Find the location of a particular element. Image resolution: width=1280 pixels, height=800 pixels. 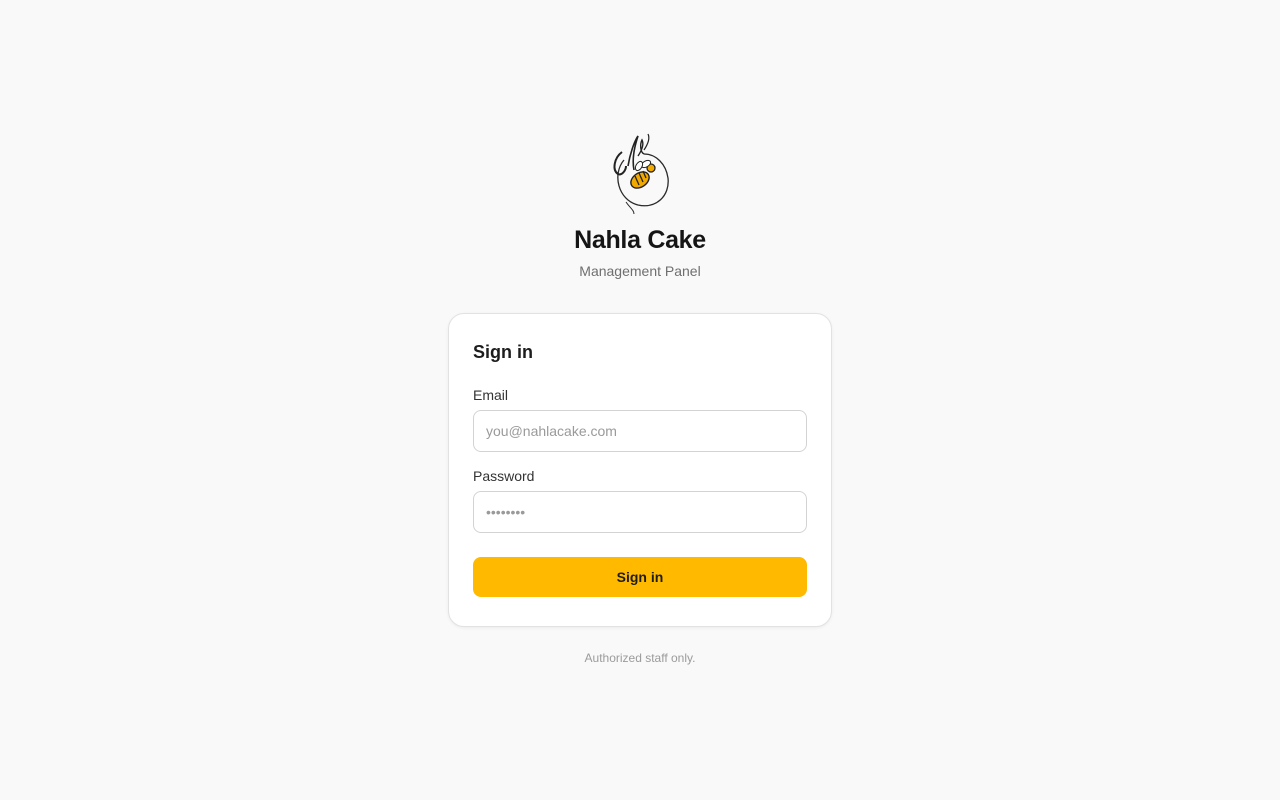

brand-title: Nahla Cake is located at coordinates (640, 240).